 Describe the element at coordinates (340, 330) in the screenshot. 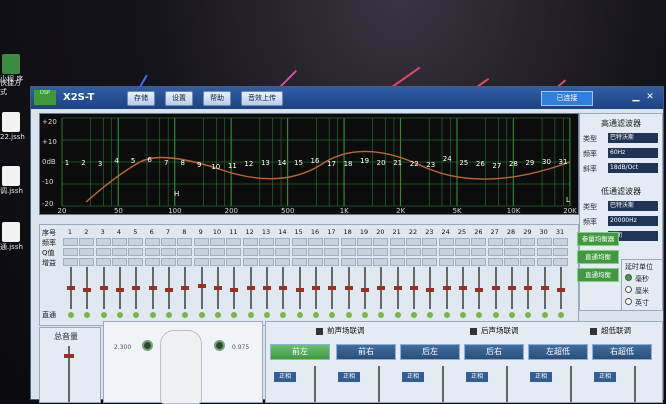

I see `front-link-checkbox: 前声场联调` at that location.